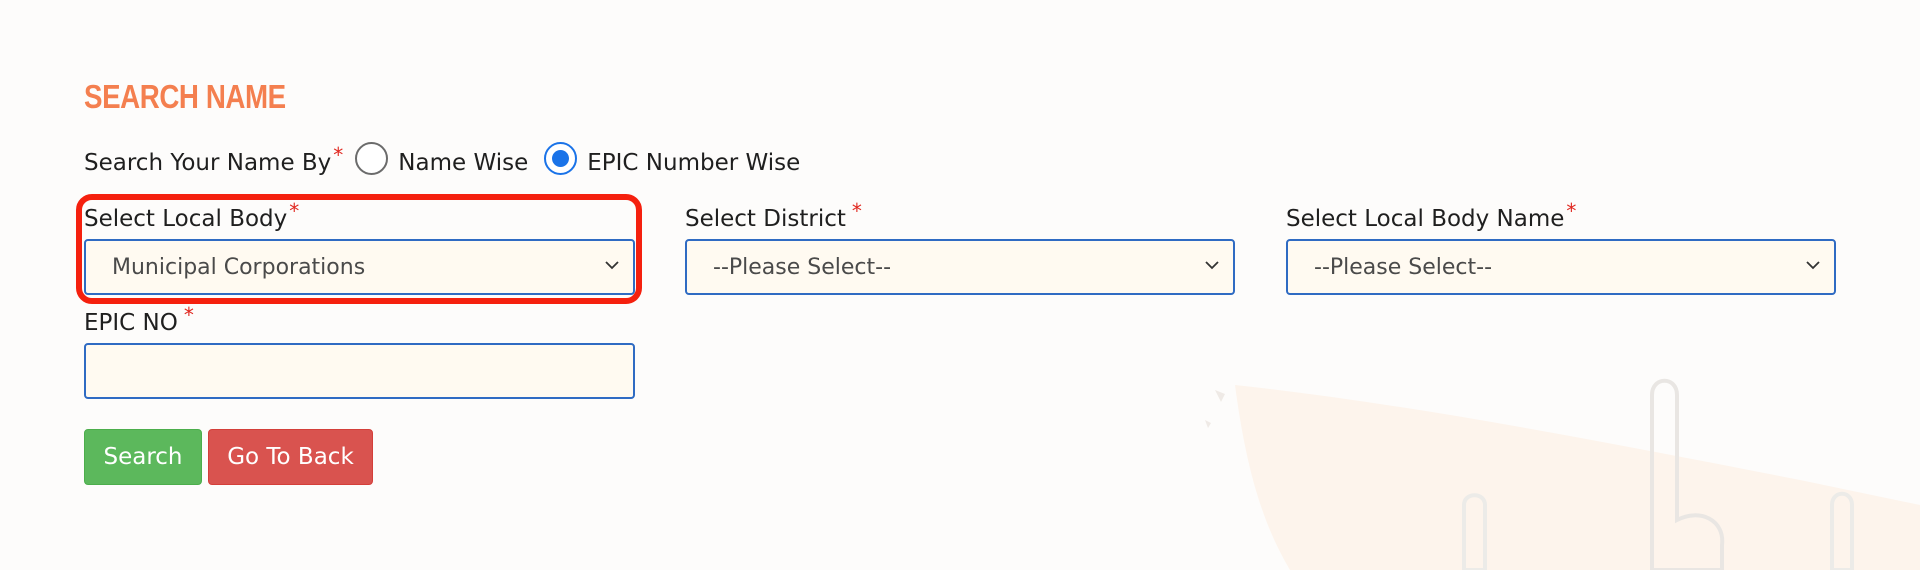 The image size is (1920, 570). What do you see at coordinates (192, 215) in the screenshot?
I see `local-body-label: Select Local Body *` at bounding box center [192, 215].